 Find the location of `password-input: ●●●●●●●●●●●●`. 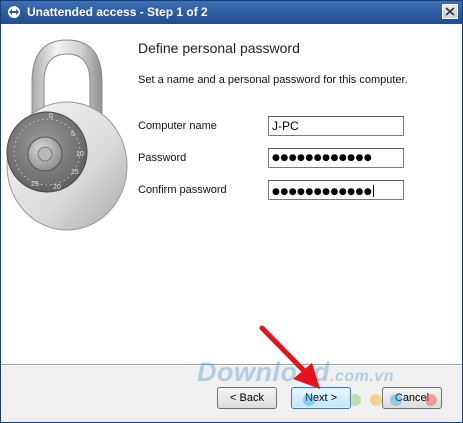

password-input: ●●●●●●●●●●●● is located at coordinates (336, 158).